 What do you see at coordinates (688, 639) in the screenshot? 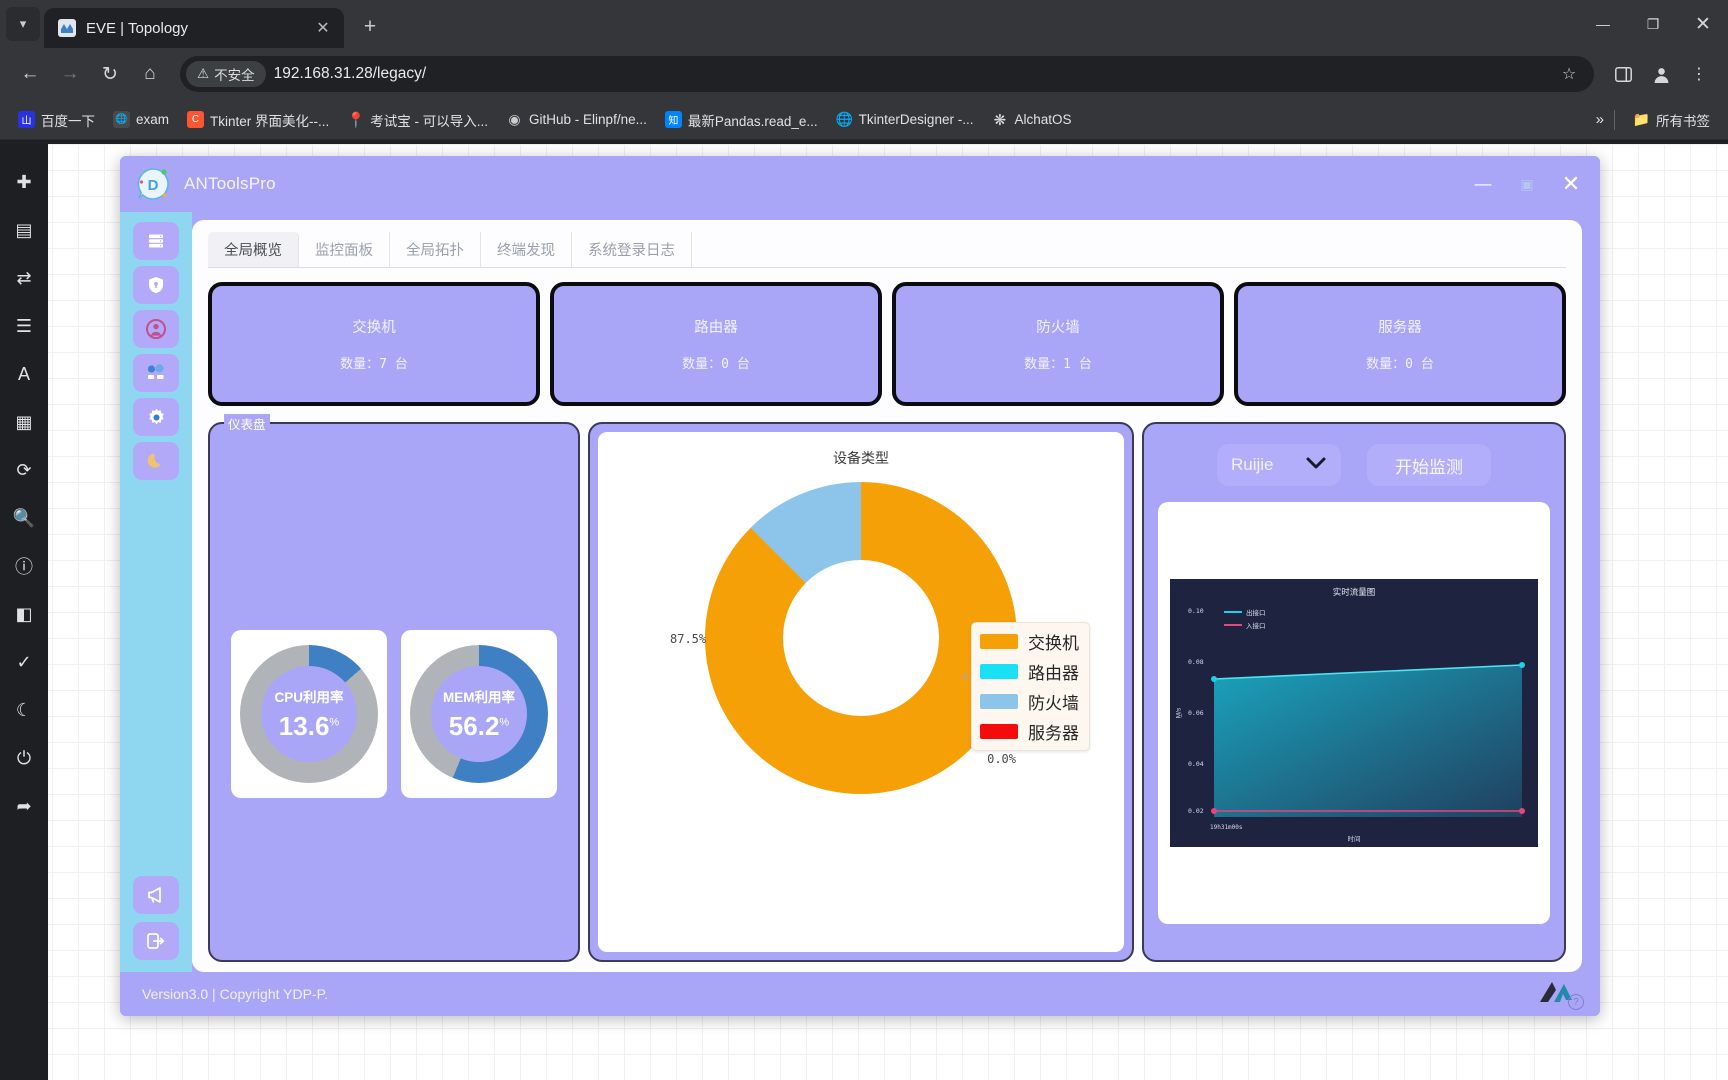
I see `pie-data-label-switch: 87.5%` at bounding box center [688, 639].